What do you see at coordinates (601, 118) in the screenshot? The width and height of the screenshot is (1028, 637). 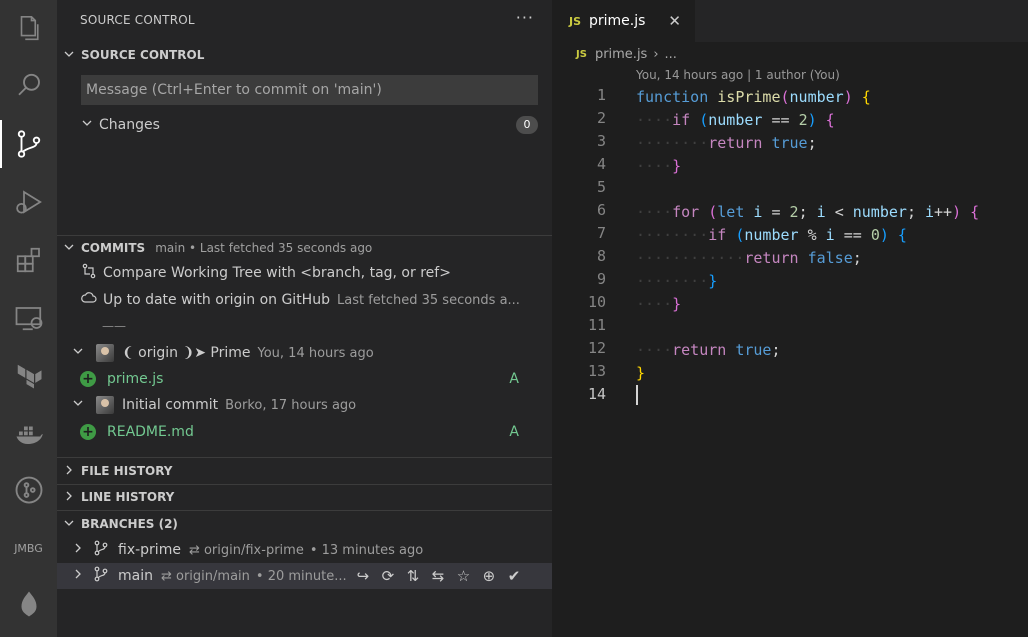 I see `line-number: 2` at bounding box center [601, 118].